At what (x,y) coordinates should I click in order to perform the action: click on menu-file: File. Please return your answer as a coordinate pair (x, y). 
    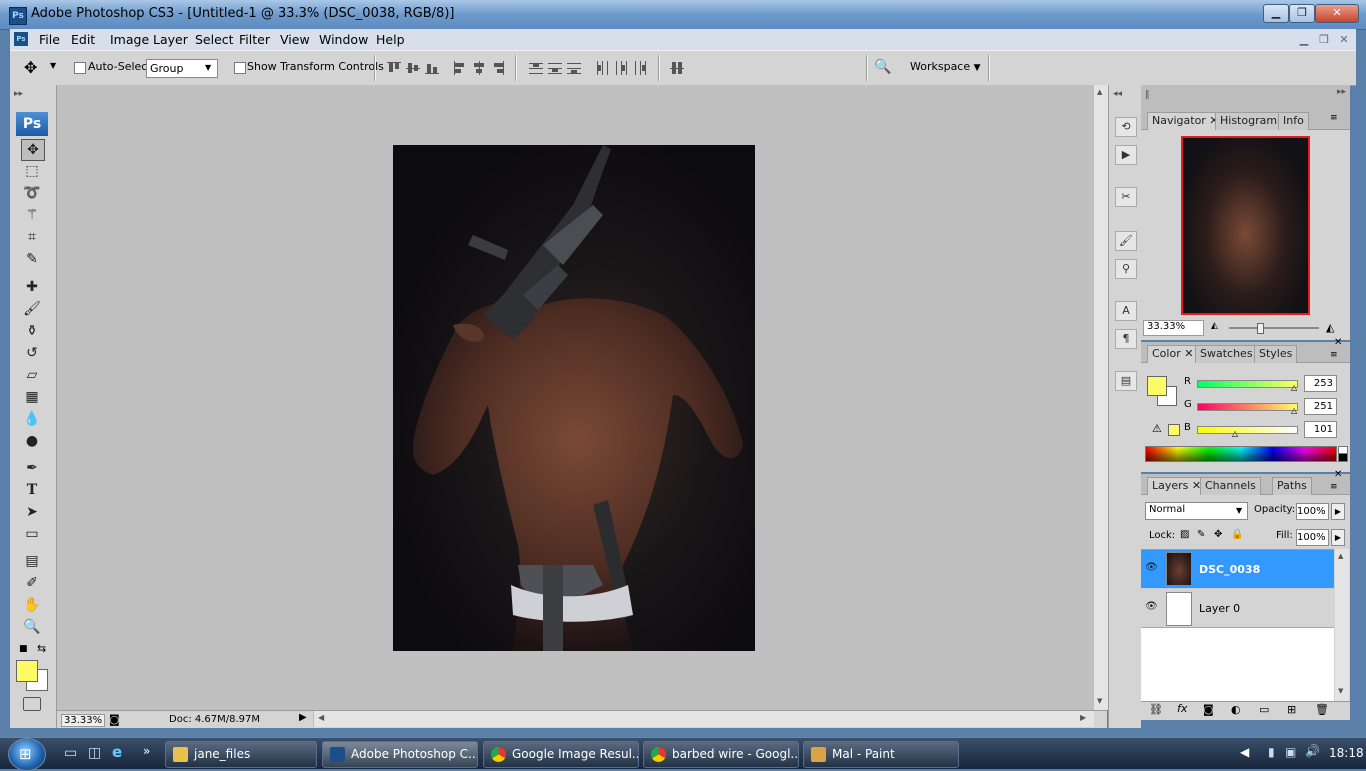
    Looking at the image, I should click on (49, 39).